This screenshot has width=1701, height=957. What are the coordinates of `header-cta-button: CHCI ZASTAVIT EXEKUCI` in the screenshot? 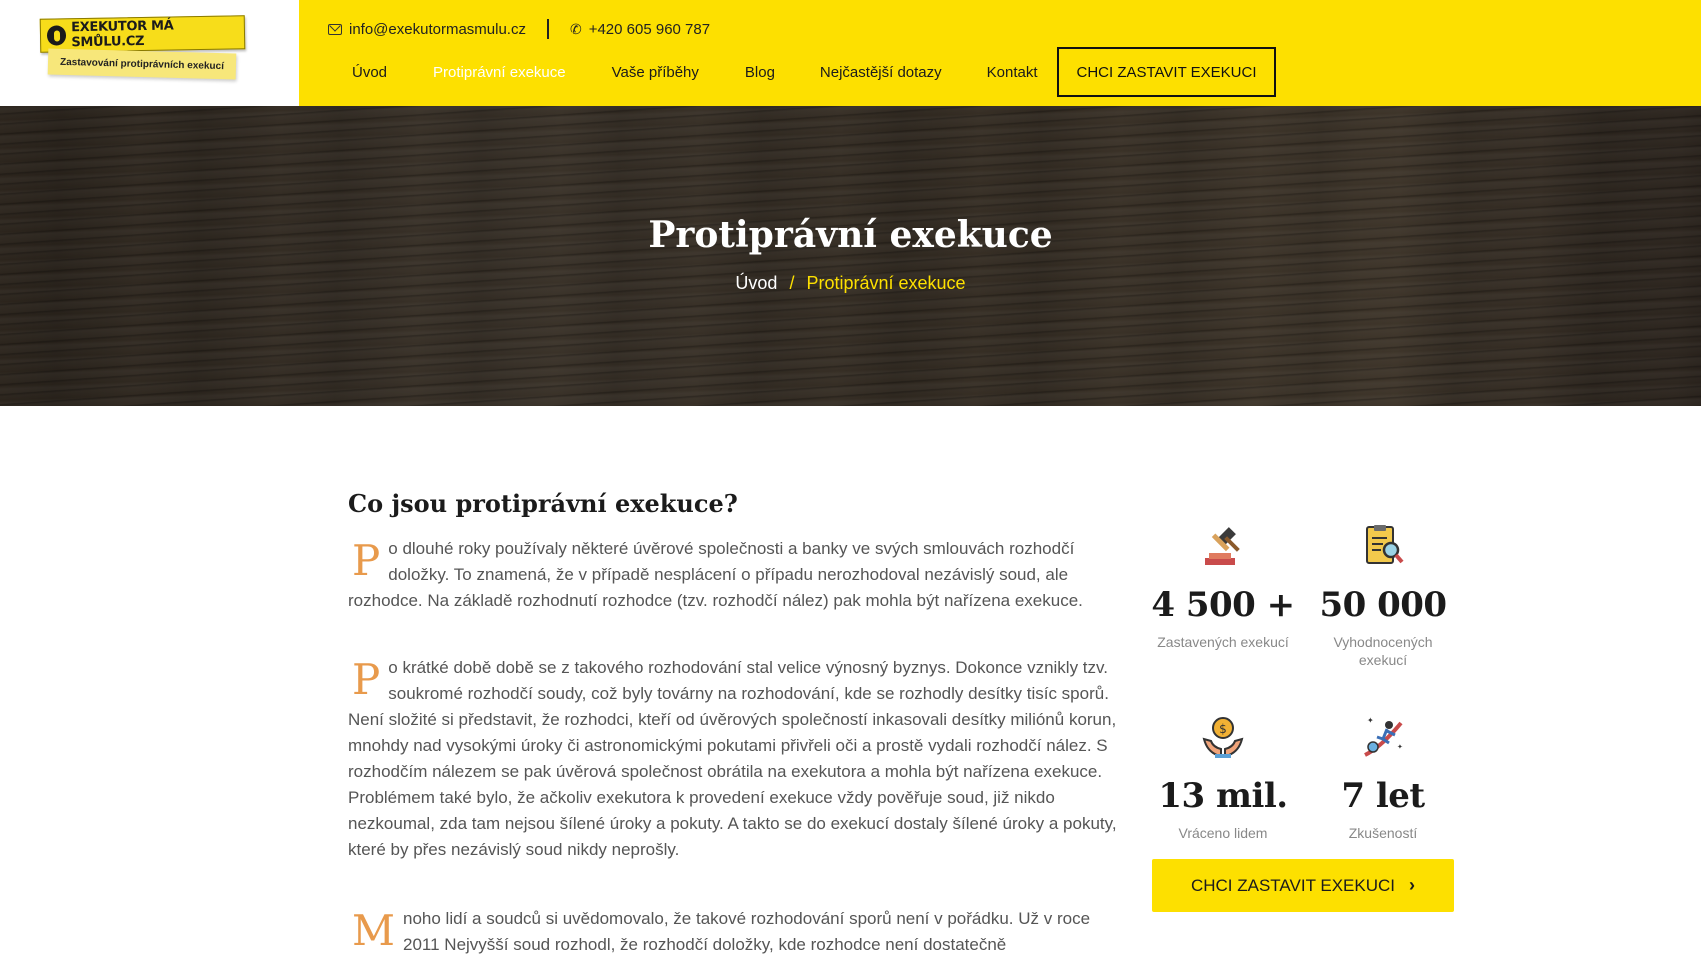 It's located at (1166, 72).